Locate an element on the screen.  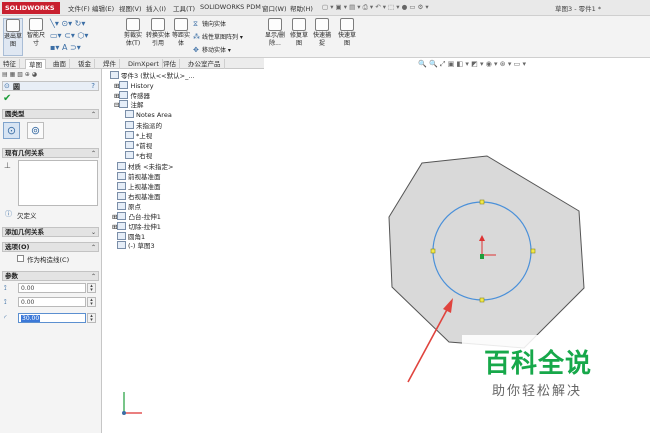
radius-spinner: ▴ ▾ is located at coordinates (91, 318).